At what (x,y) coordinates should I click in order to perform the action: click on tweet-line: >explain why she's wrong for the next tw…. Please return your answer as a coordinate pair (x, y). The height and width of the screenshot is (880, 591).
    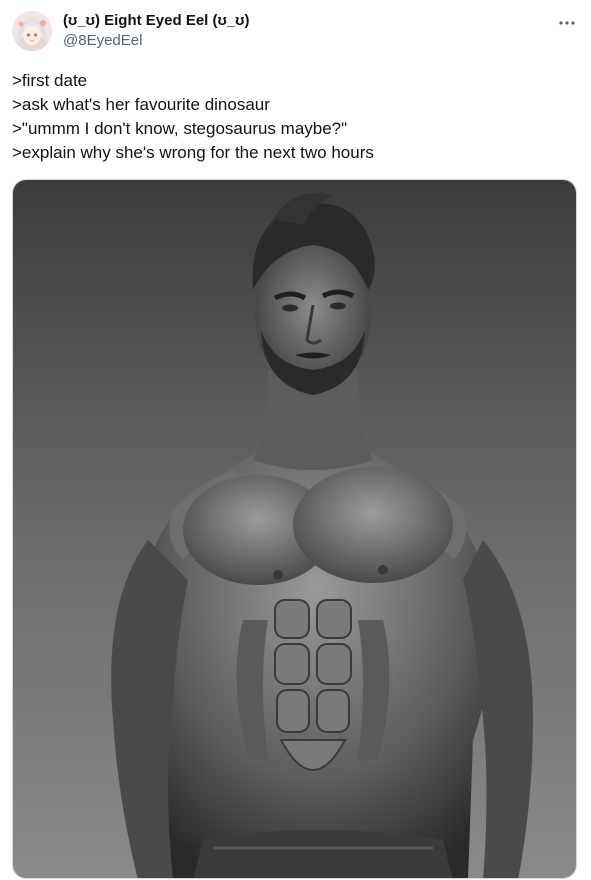
    Looking at the image, I should click on (193, 152).